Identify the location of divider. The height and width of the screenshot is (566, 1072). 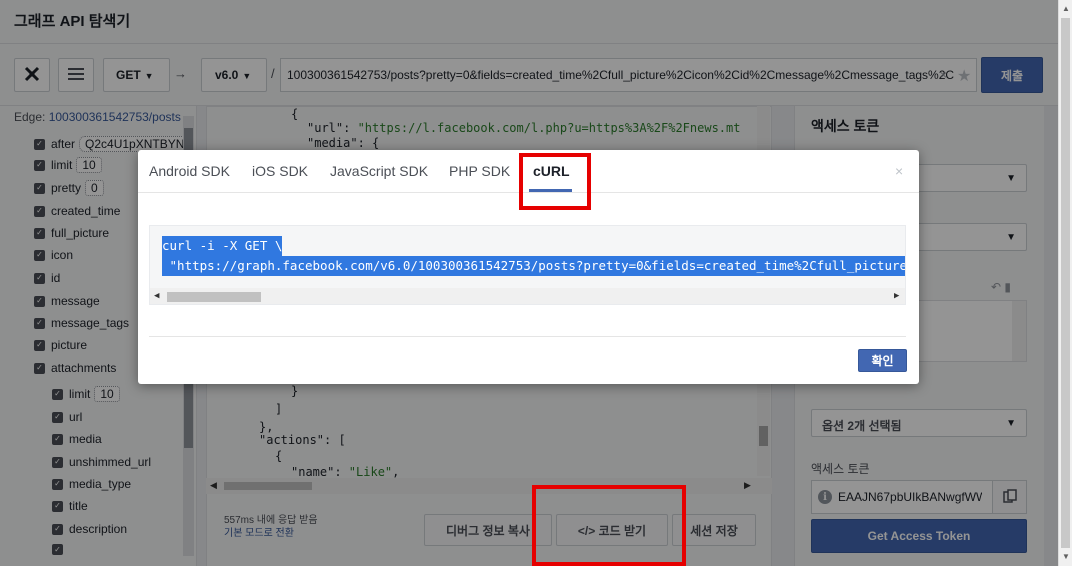
(527, 336).